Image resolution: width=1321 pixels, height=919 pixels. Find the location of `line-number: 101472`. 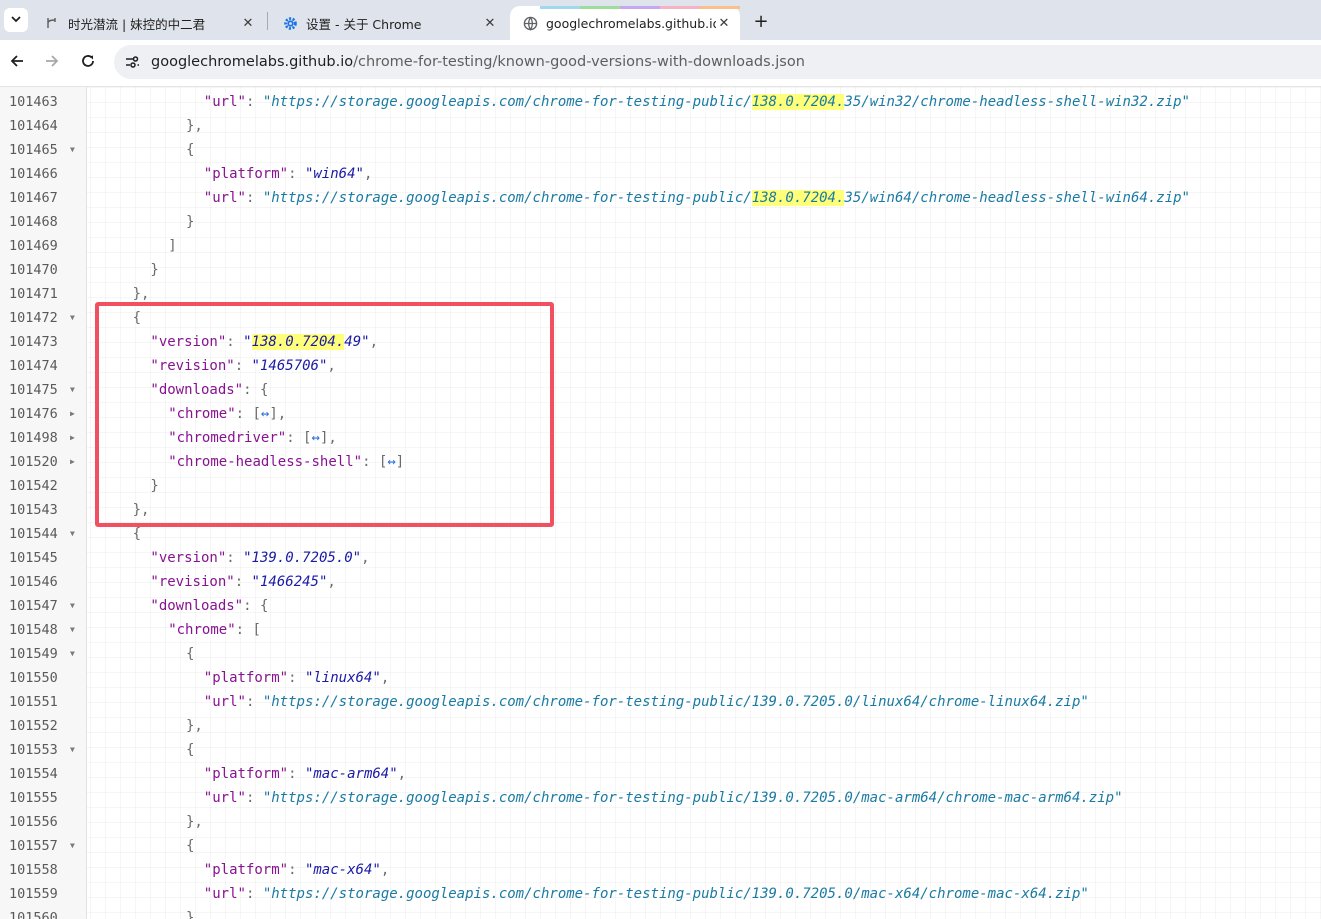

line-number: 101472 is located at coordinates (33, 318).